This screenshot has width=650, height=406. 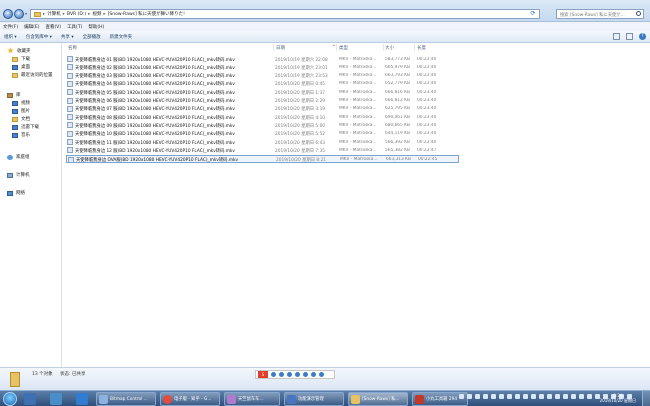 What do you see at coordinates (19, 50) in the screenshot?
I see `sidebar-item-favorites: 收藏夹` at bounding box center [19, 50].